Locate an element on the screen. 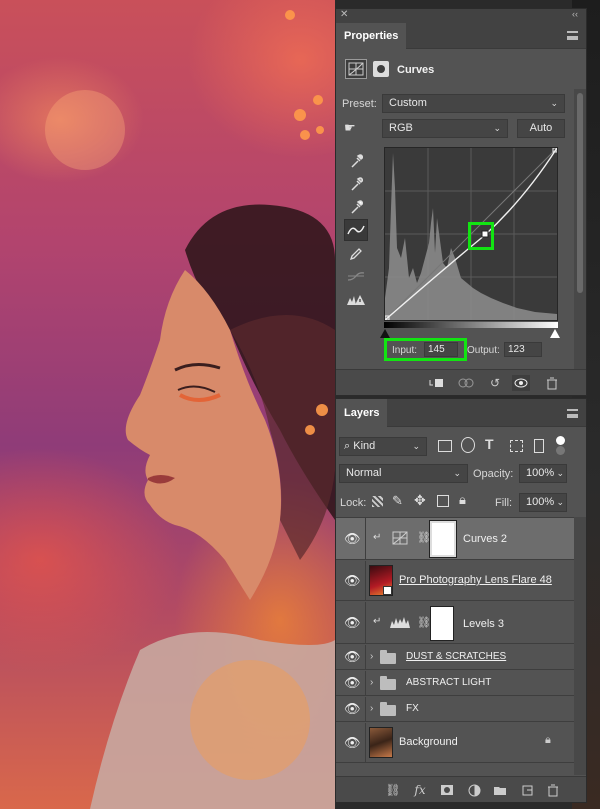  pixel-filter-icon is located at coordinates (445, 446).